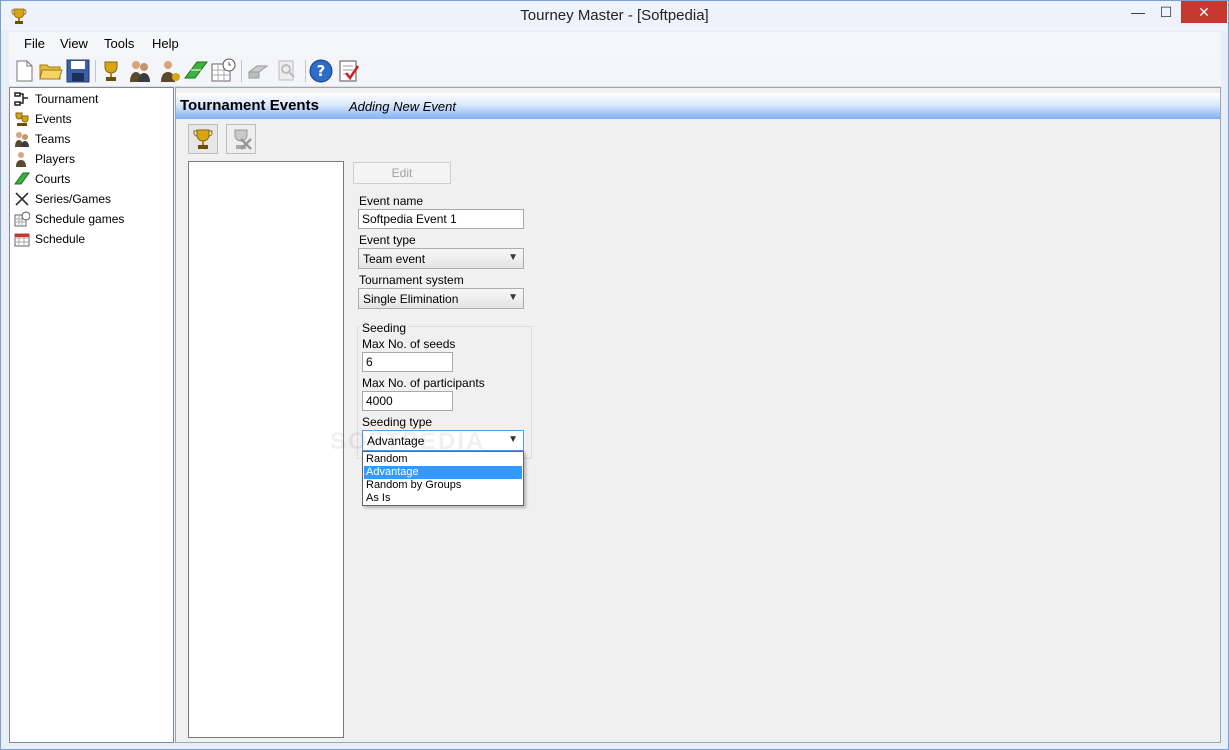 The height and width of the screenshot is (750, 1229). Describe the element at coordinates (387, 240) in the screenshot. I see `event-type-label: Event type` at that location.